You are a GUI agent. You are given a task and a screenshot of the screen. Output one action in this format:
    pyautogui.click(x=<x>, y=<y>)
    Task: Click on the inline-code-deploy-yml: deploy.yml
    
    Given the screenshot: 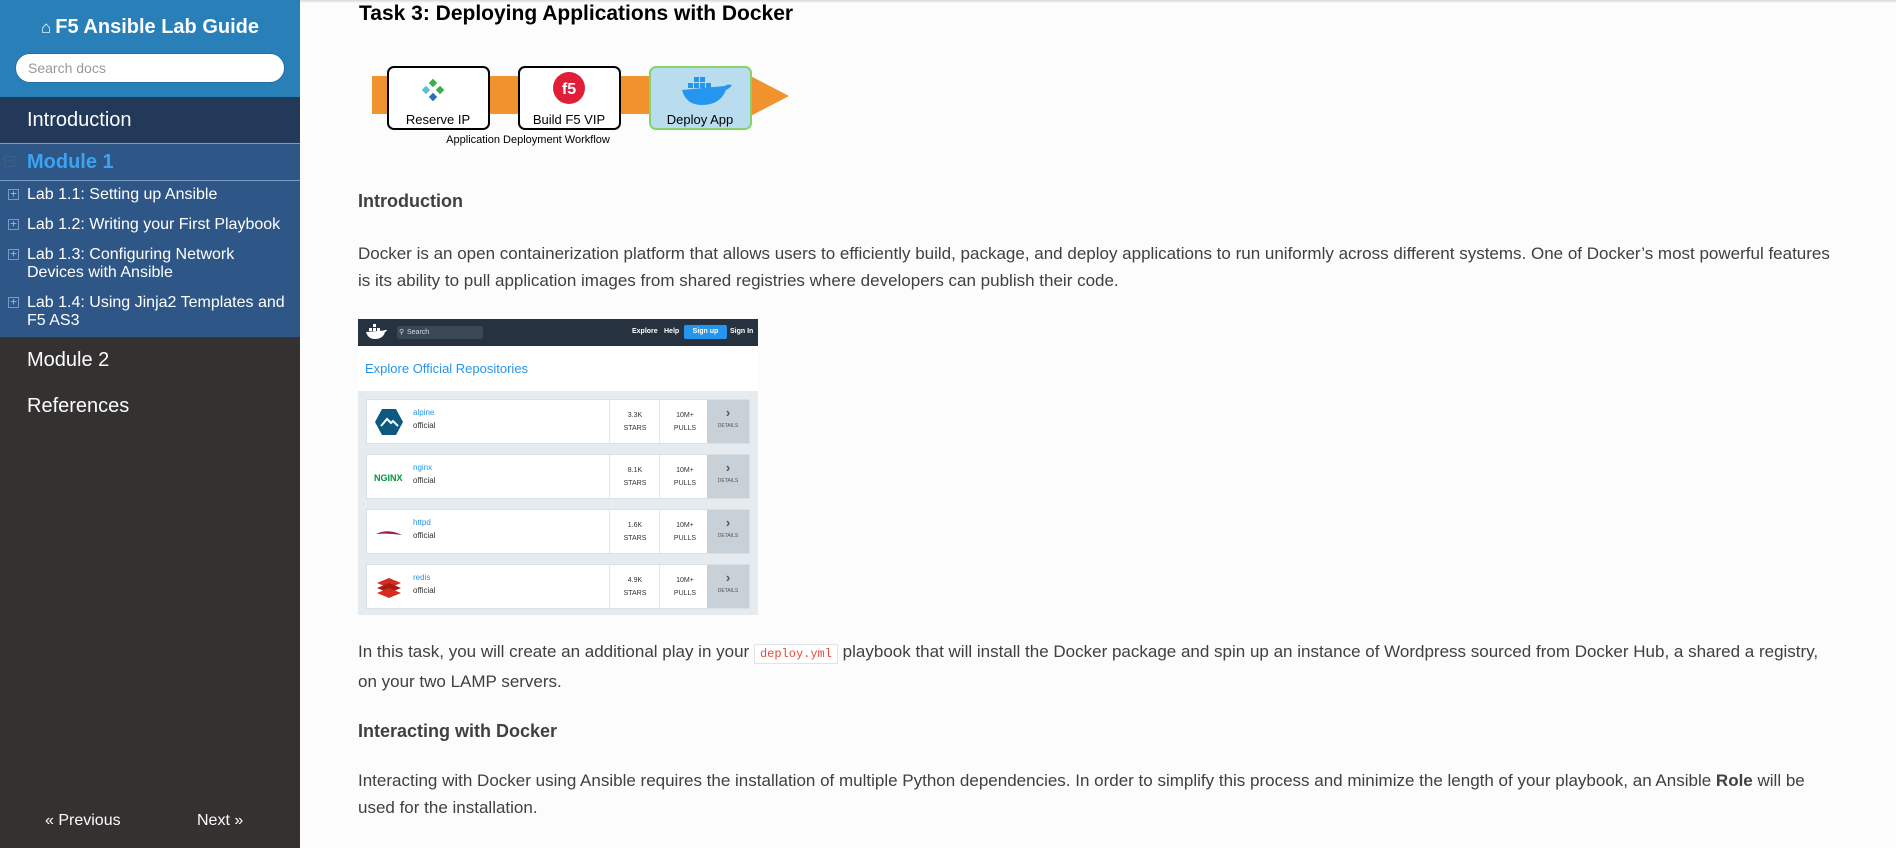 What is the action you would take?
    pyautogui.click(x=795, y=654)
    